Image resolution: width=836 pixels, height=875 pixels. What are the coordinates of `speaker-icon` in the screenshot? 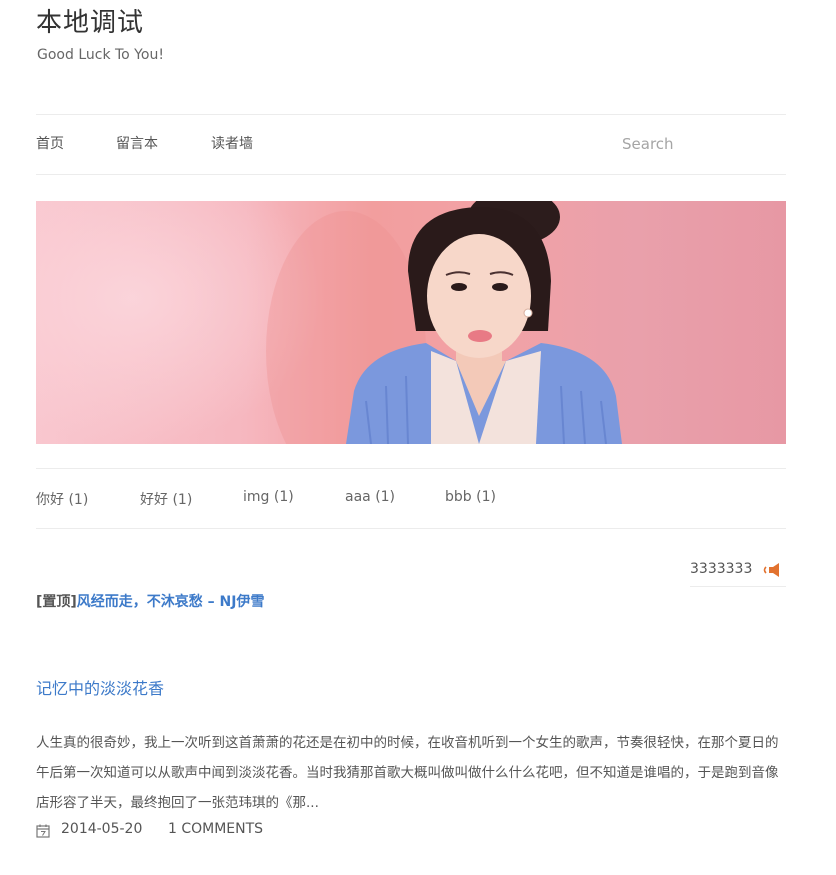 It's located at (774, 572).